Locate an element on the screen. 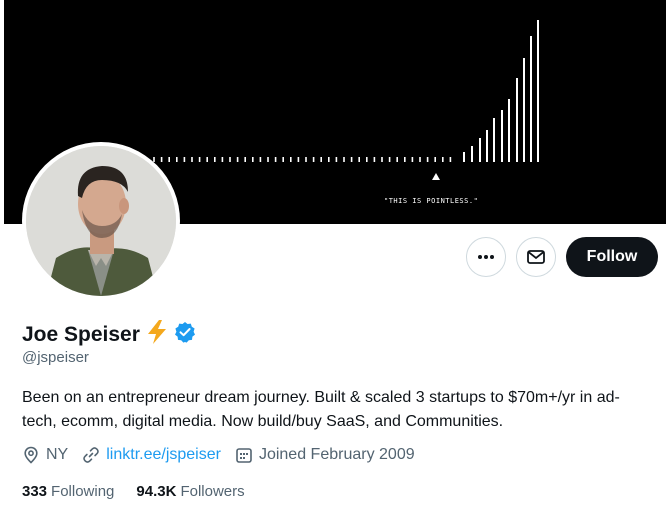 The width and height of the screenshot is (666, 518). profile-photo is located at coordinates (101, 221).